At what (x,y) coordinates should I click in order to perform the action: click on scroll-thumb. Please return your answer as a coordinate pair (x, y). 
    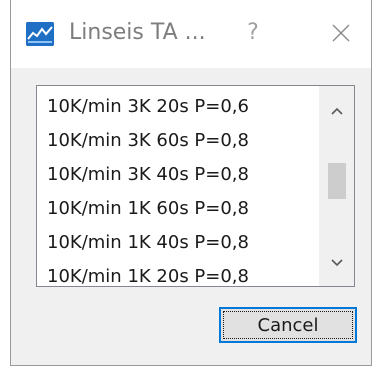
    Looking at the image, I should click on (337, 181).